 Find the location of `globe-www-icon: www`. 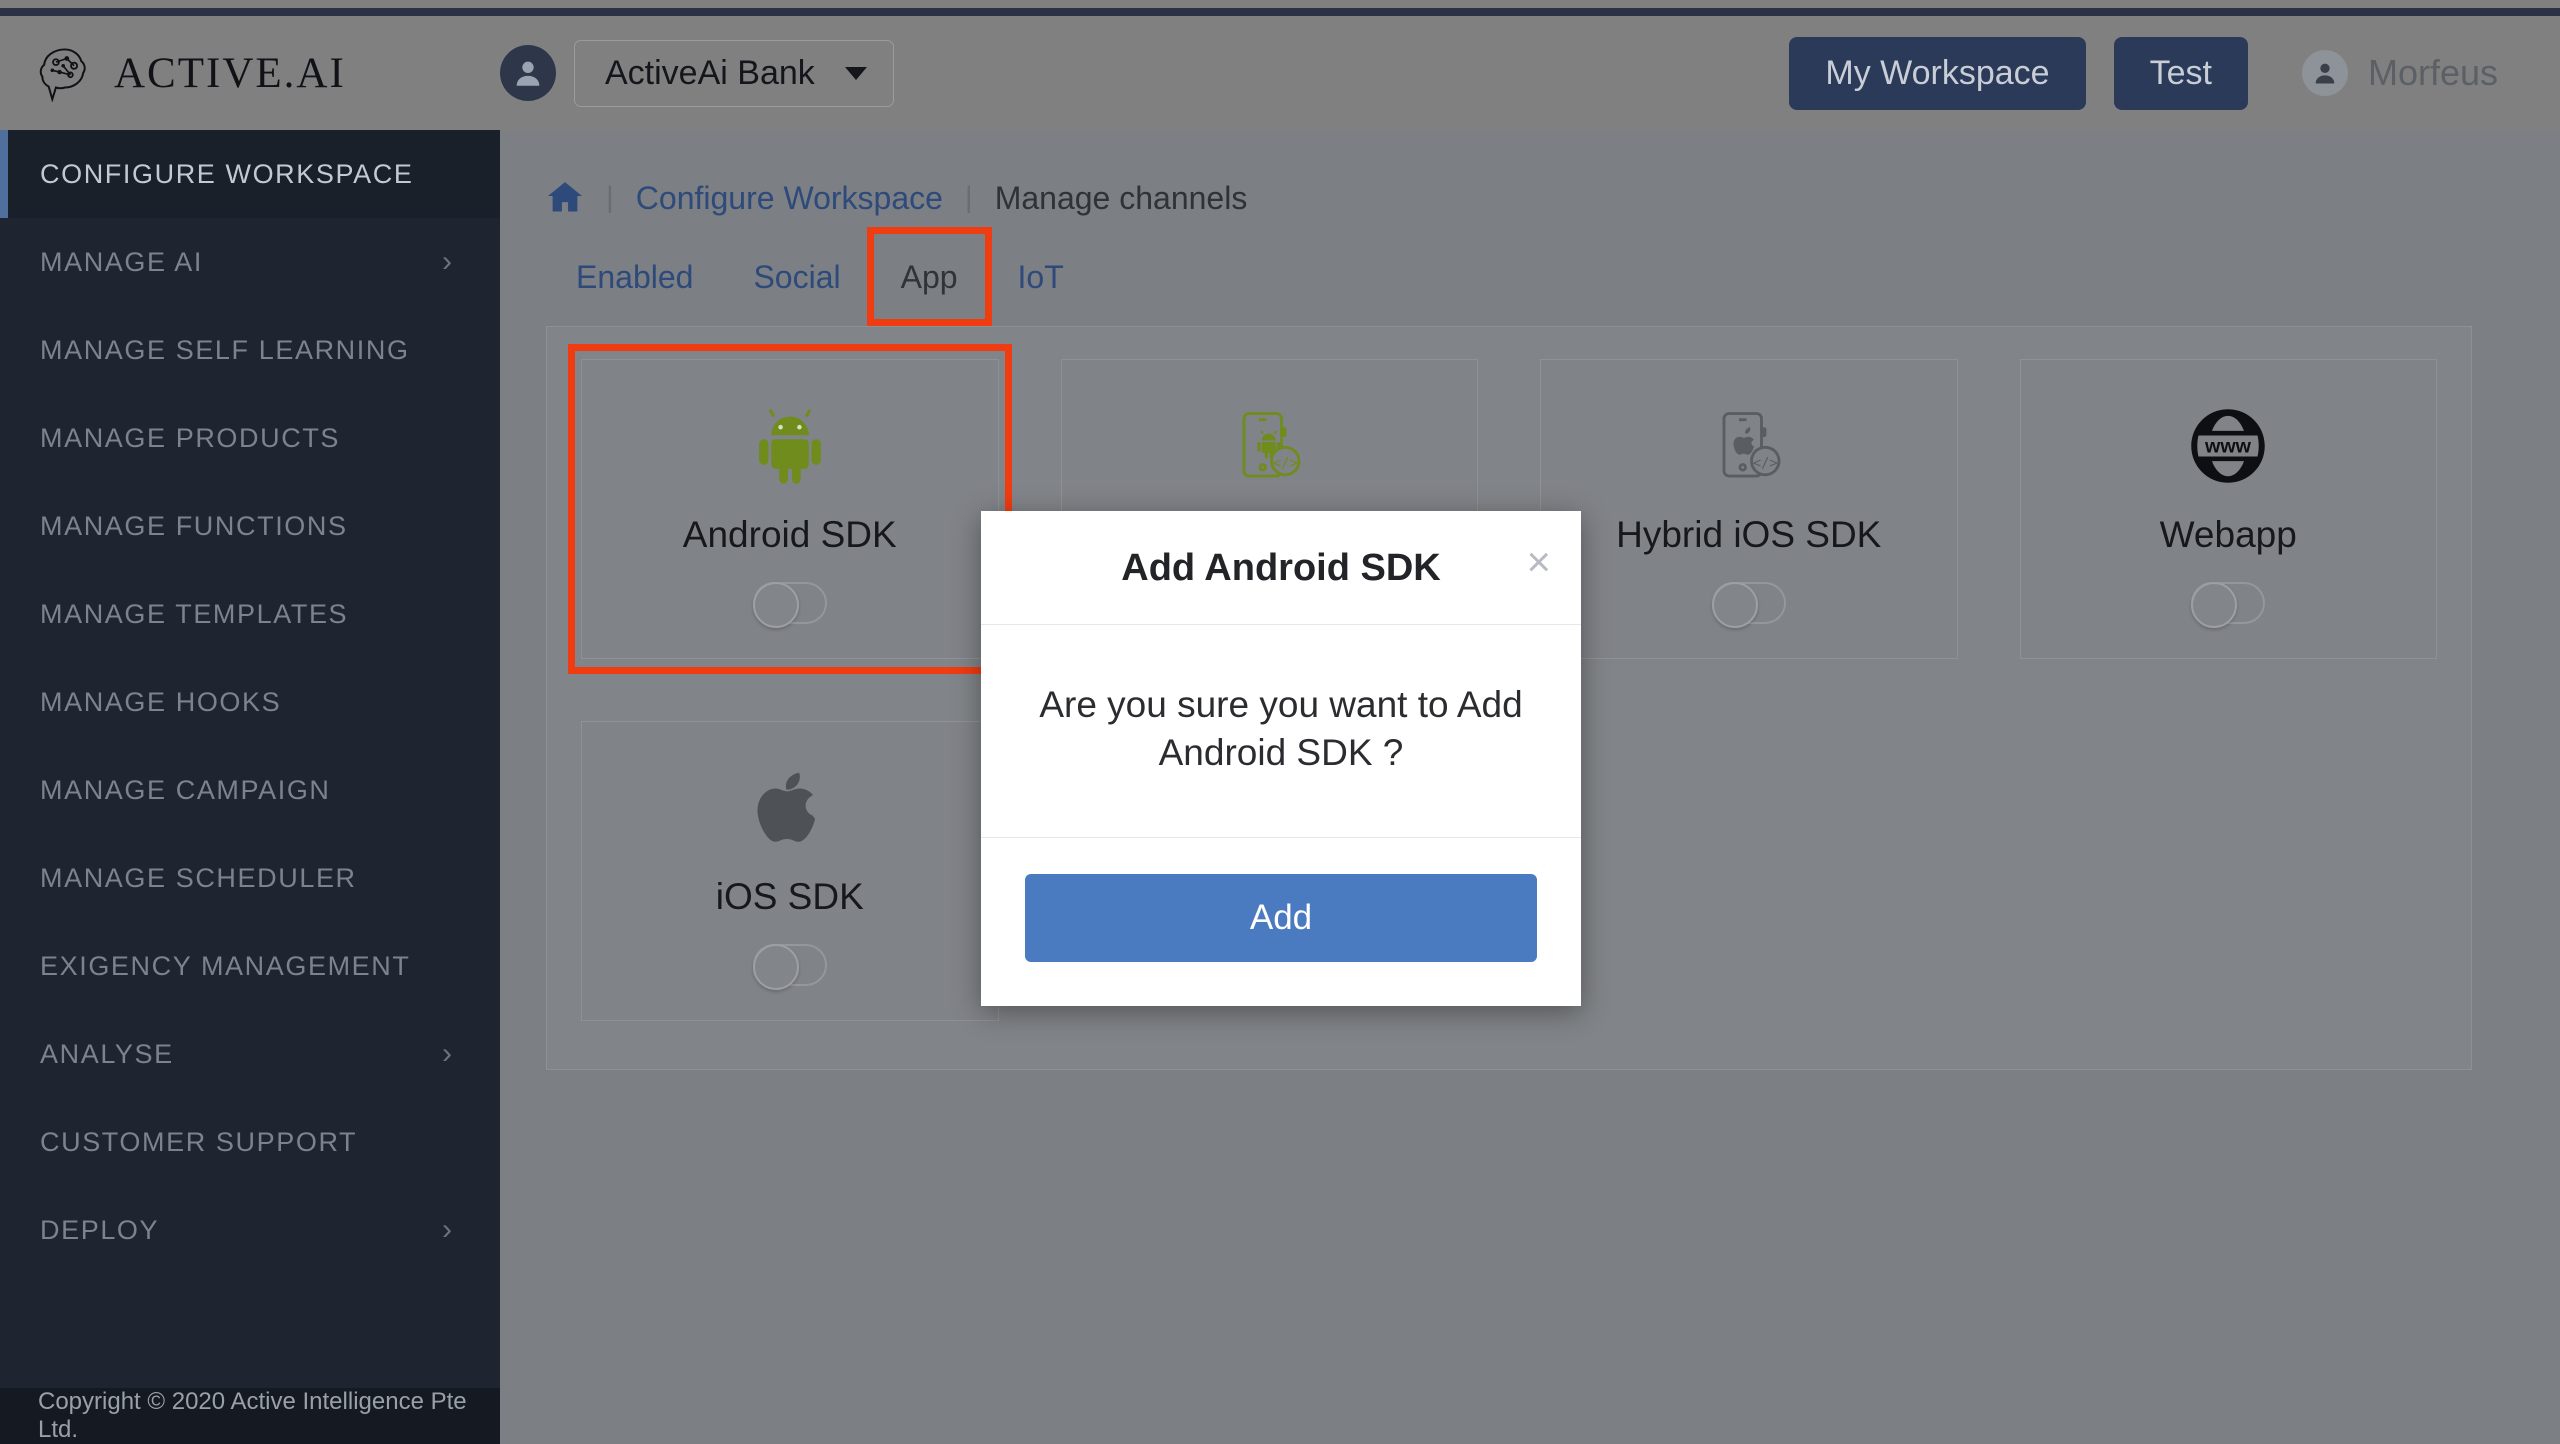

globe-www-icon: www is located at coordinates (2228, 446).